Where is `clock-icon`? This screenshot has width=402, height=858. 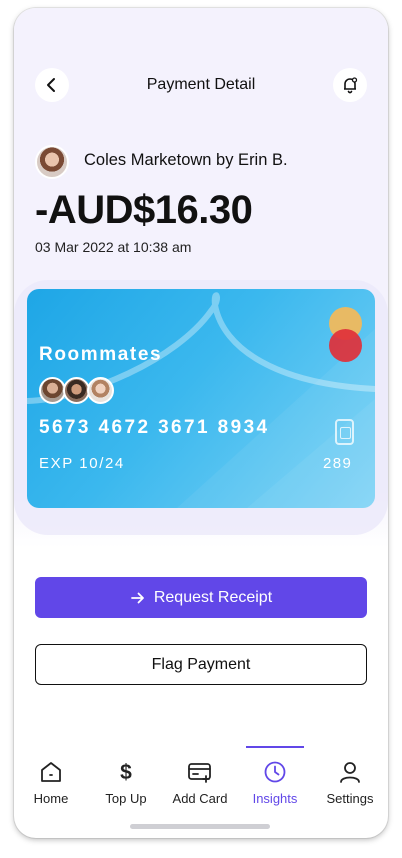 clock-icon is located at coordinates (275, 772).